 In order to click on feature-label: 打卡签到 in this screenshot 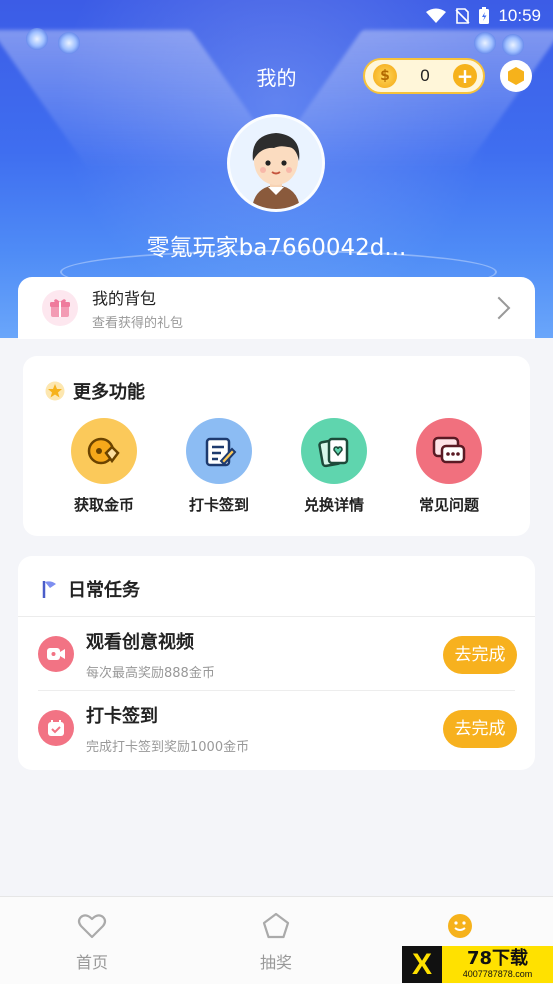, I will do `click(218, 505)`.